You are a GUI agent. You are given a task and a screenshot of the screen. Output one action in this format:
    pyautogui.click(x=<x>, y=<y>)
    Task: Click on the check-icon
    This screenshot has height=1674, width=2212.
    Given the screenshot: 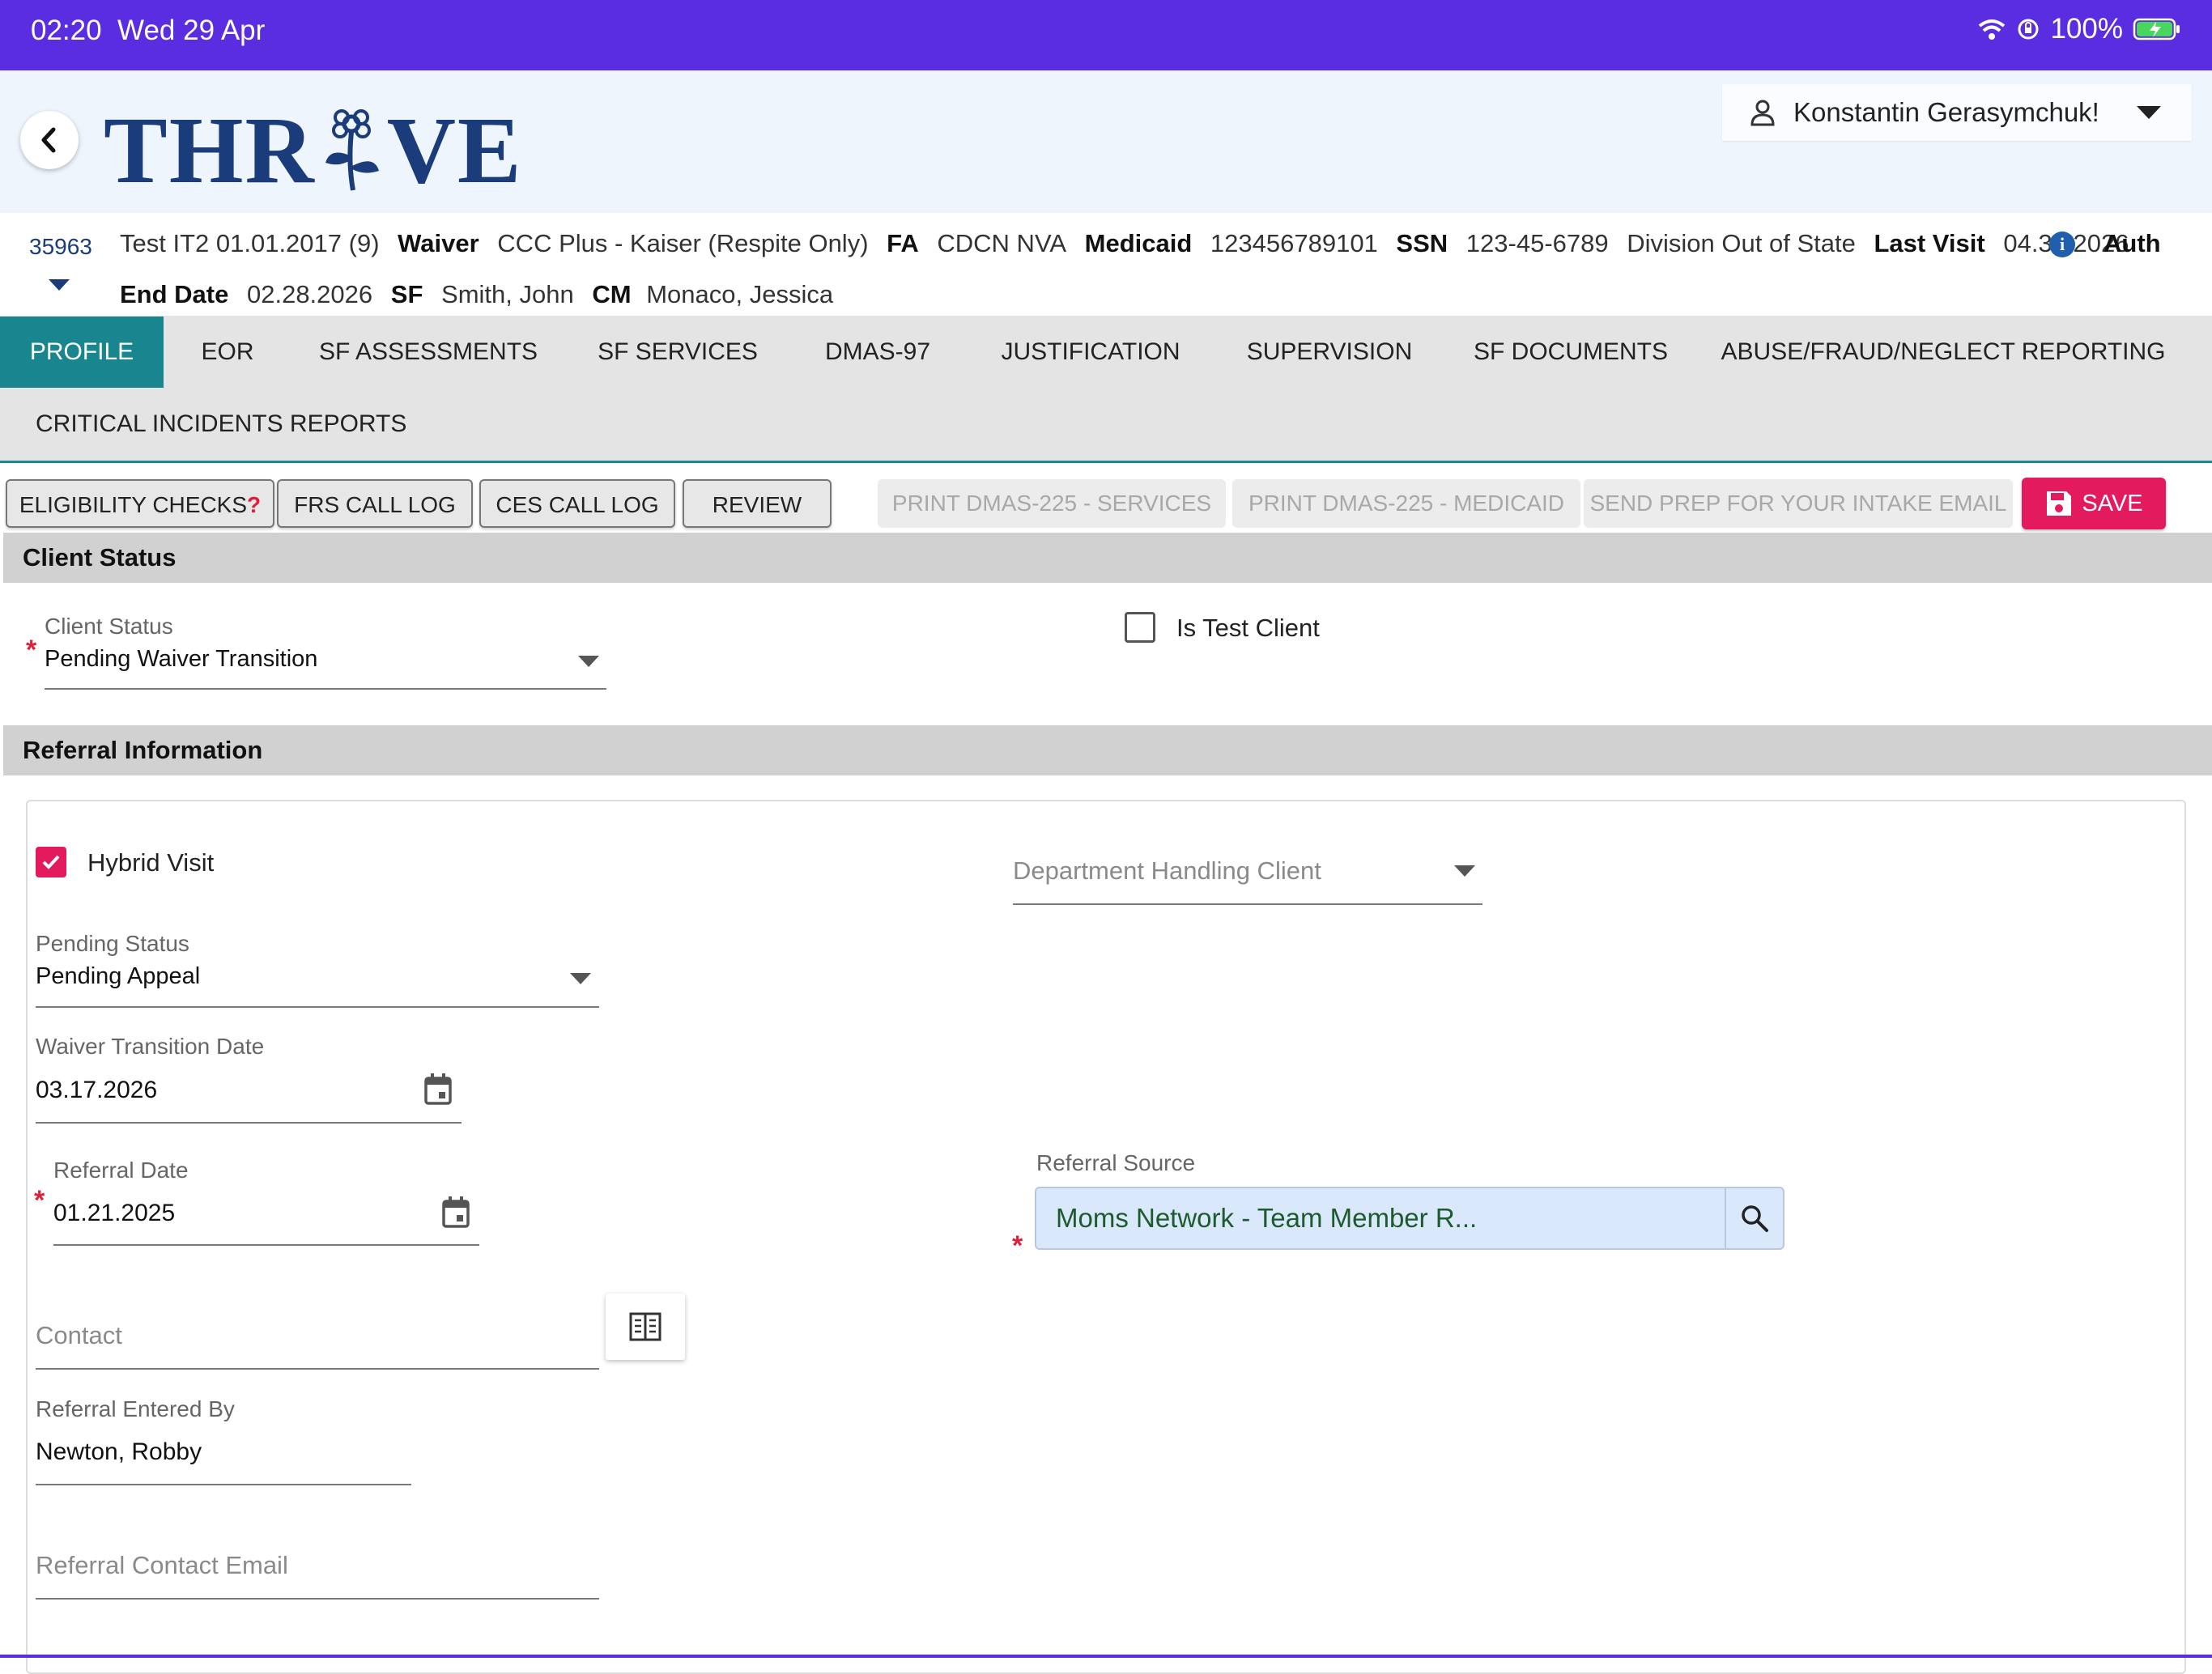 What is the action you would take?
    pyautogui.click(x=51, y=862)
    